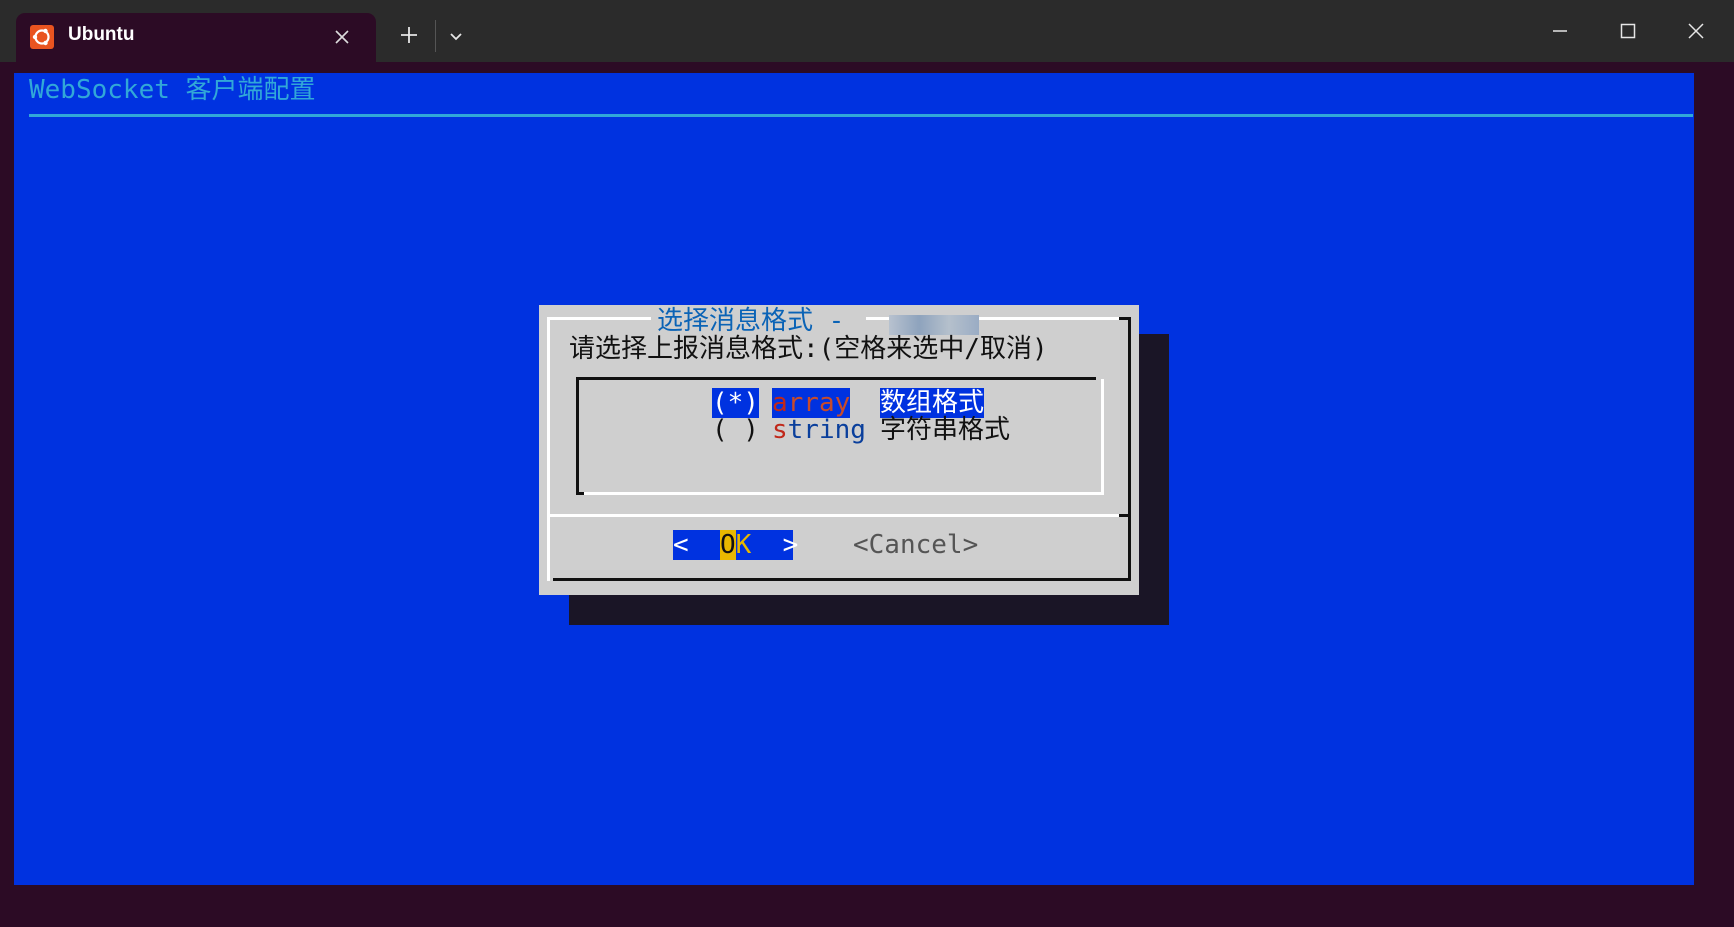 This screenshot has width=1734, height=927. I want to click on redacted-text, so click(934, 325).